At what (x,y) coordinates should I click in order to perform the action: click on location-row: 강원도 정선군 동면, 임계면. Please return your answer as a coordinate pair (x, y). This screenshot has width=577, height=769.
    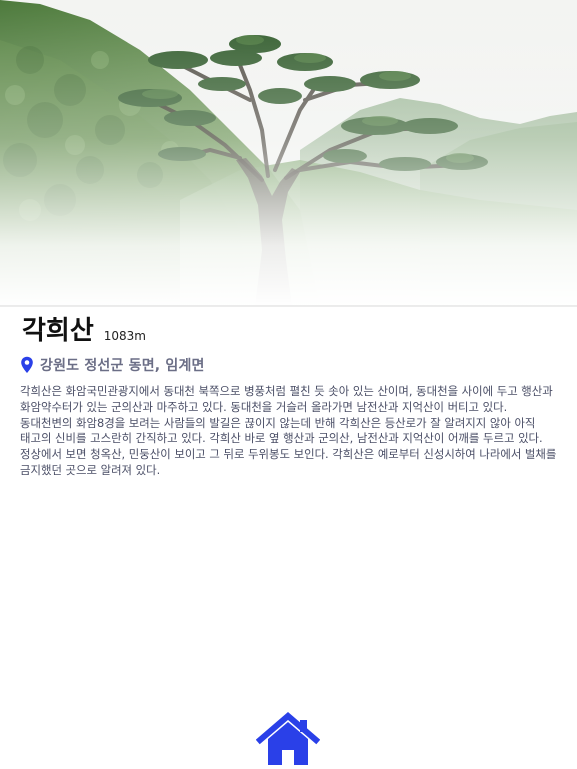
    Looking at the image, I should click on (112, 365).